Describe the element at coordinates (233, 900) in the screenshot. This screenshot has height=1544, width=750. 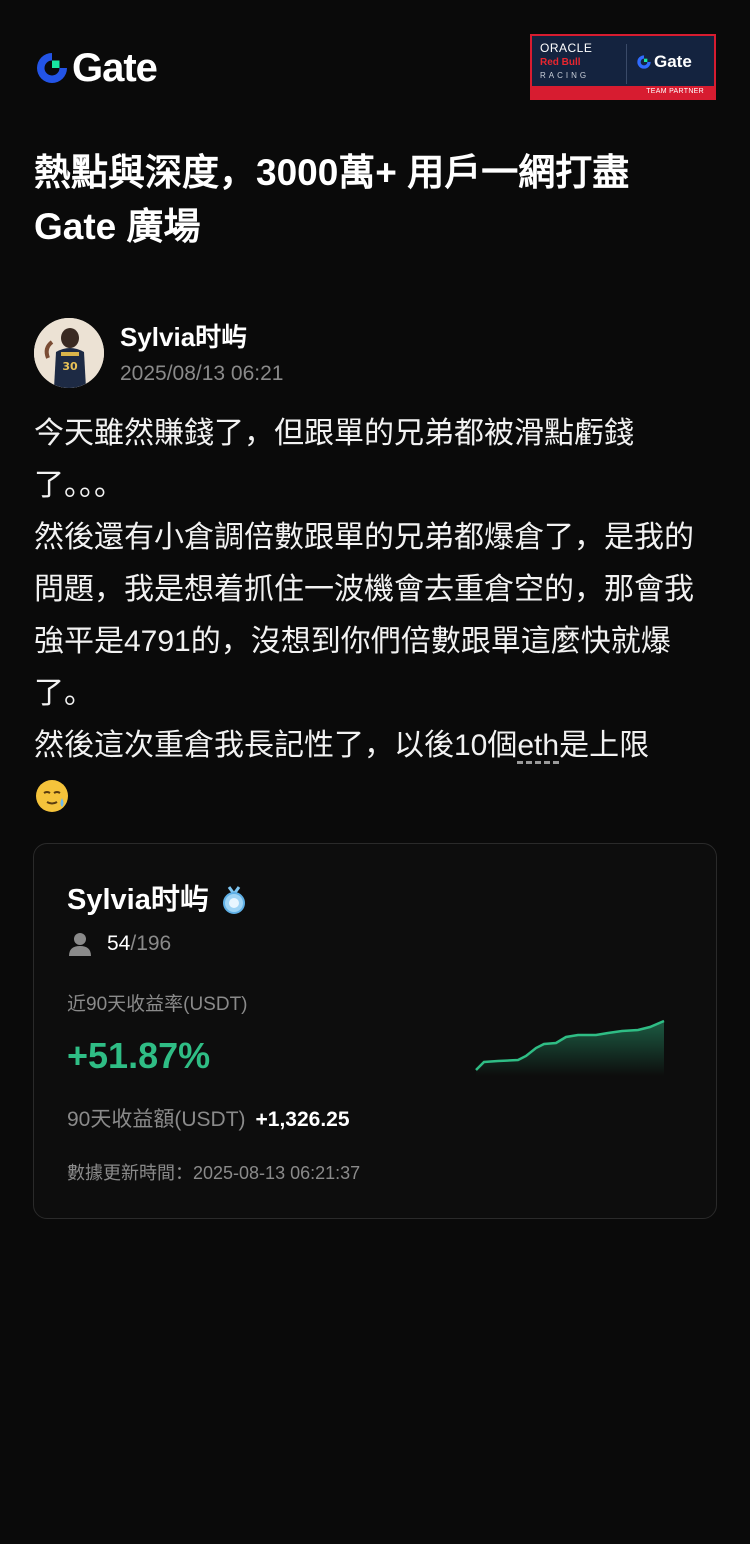
I see `medal-icon` at that location.